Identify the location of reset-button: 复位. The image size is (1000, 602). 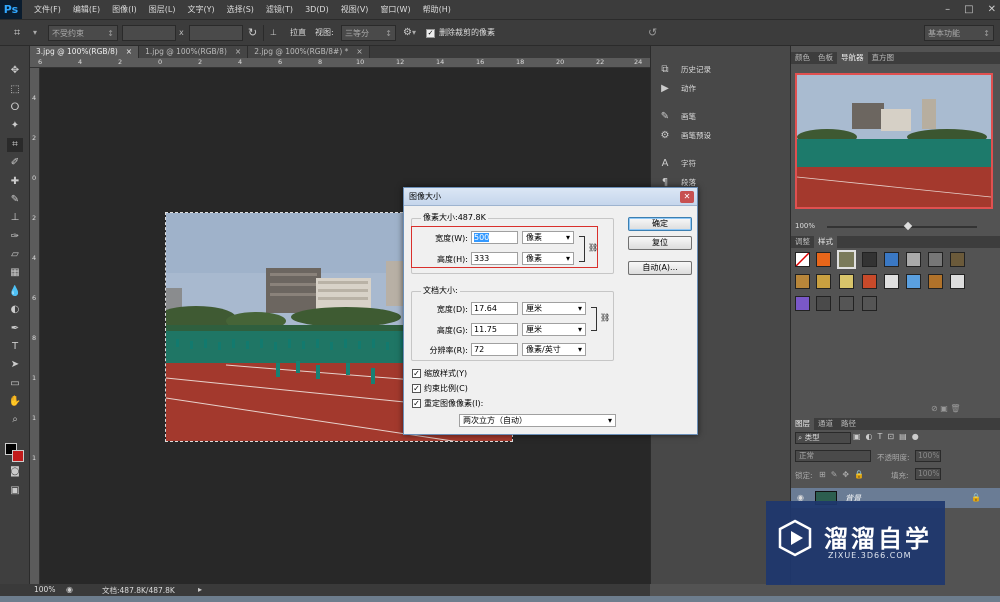
(660, 243).